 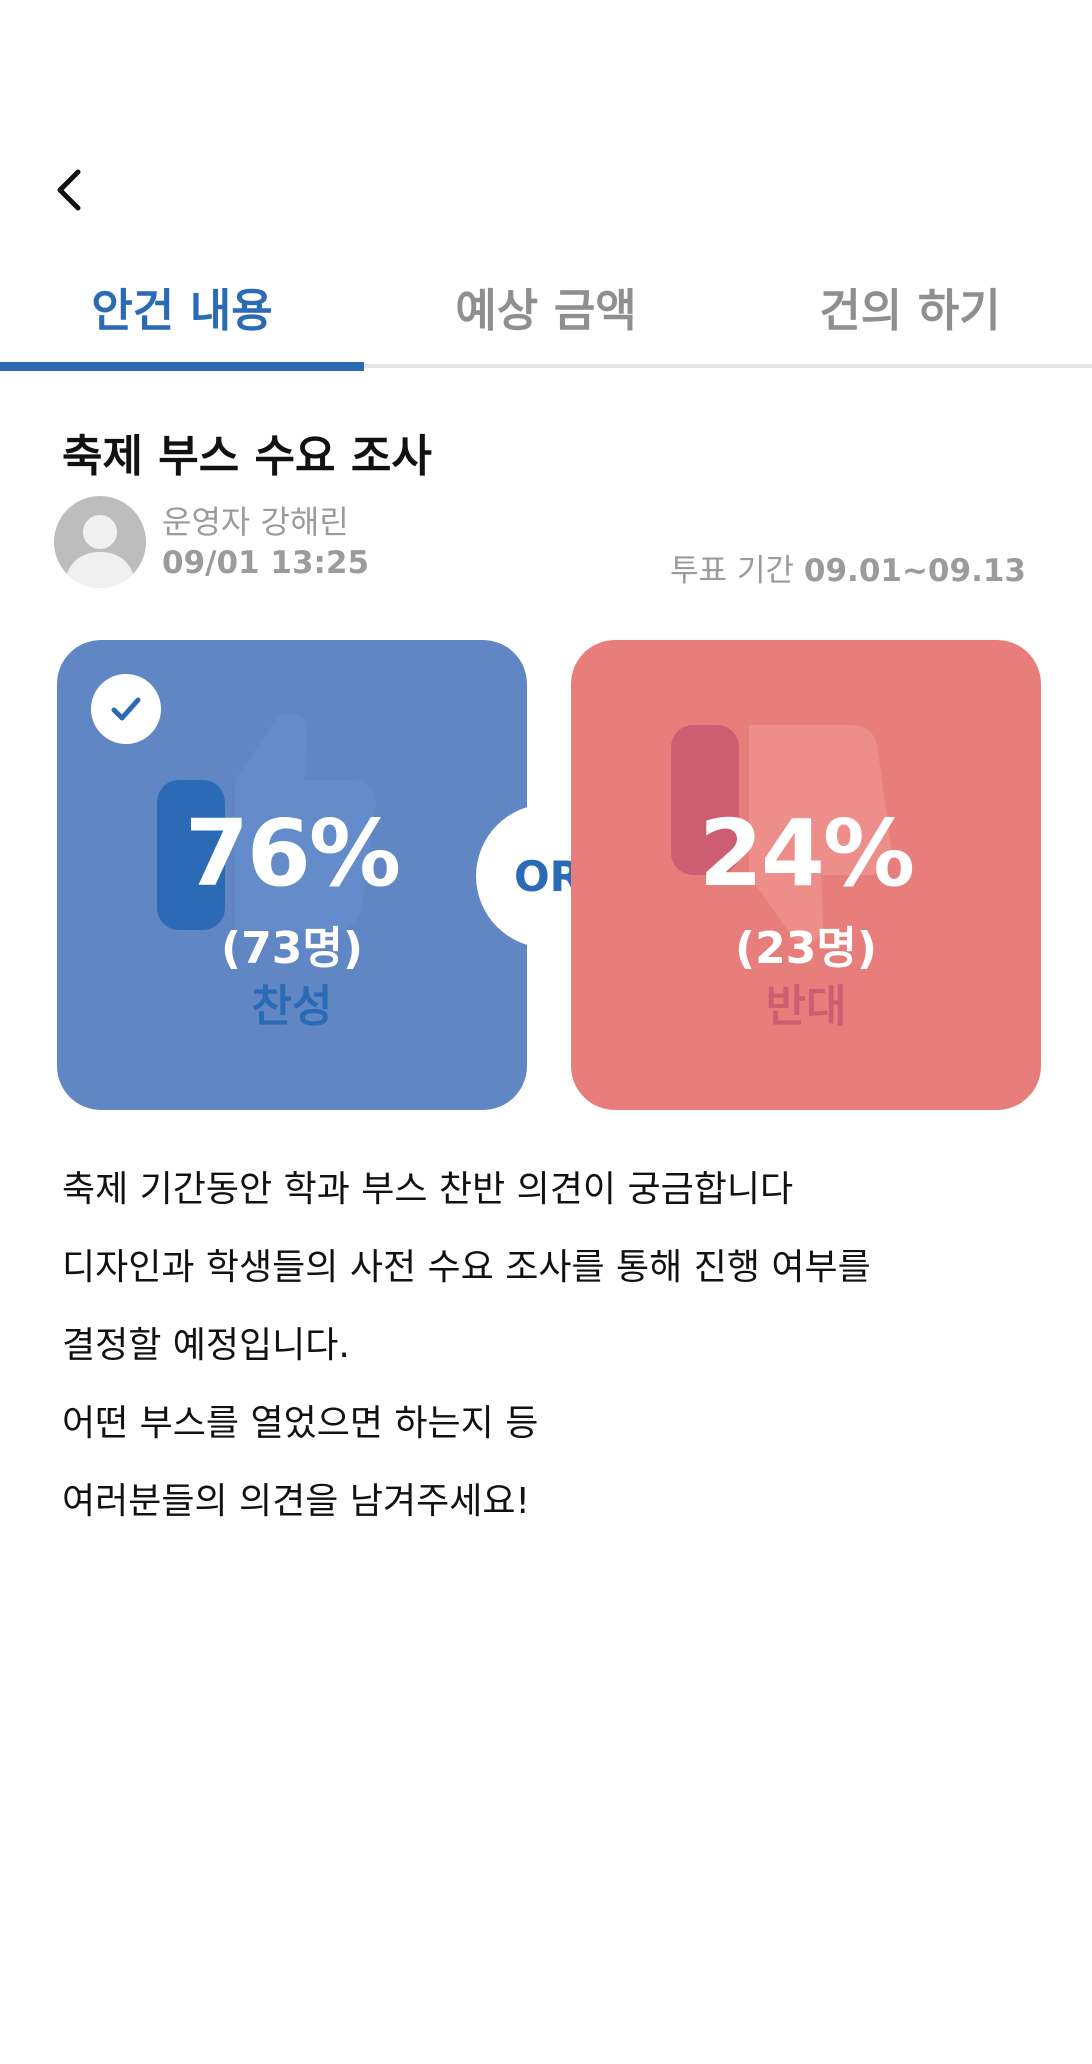 I want to click on body-line: 어떤 부스를 열었으면 하는지 등, so click(x=300, y=1423).